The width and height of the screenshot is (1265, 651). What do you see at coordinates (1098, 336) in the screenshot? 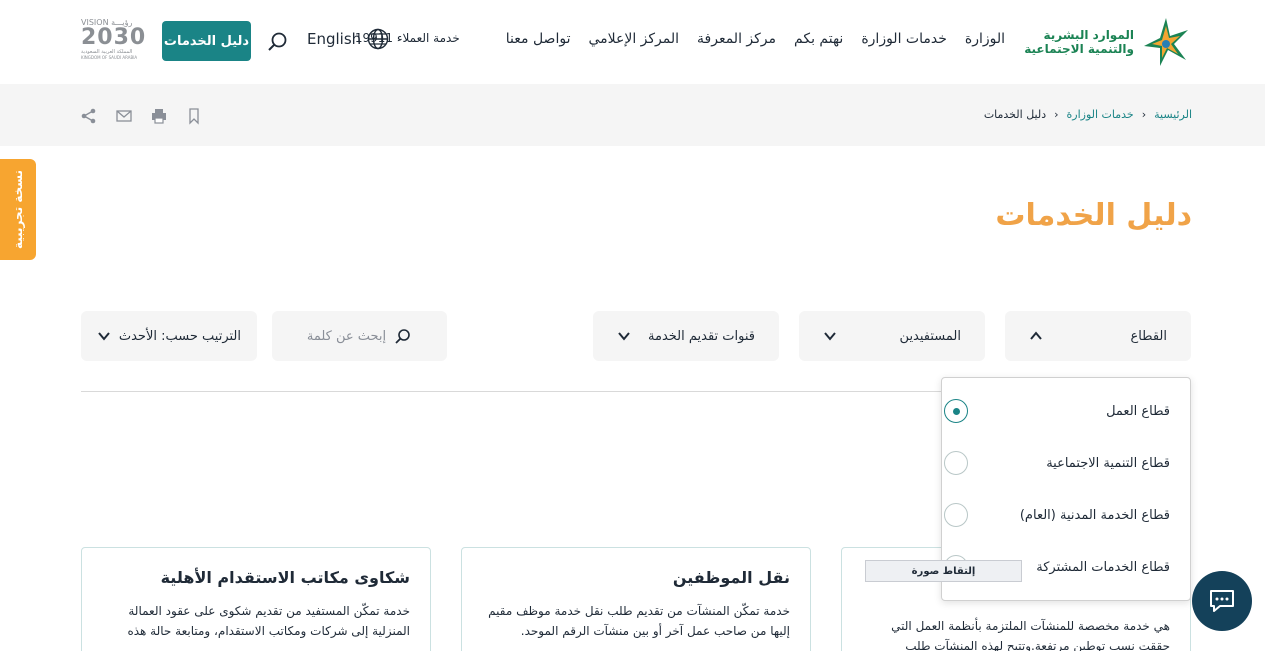
I see `sector-filter: القطاع` at bounding box center [1098, 336].